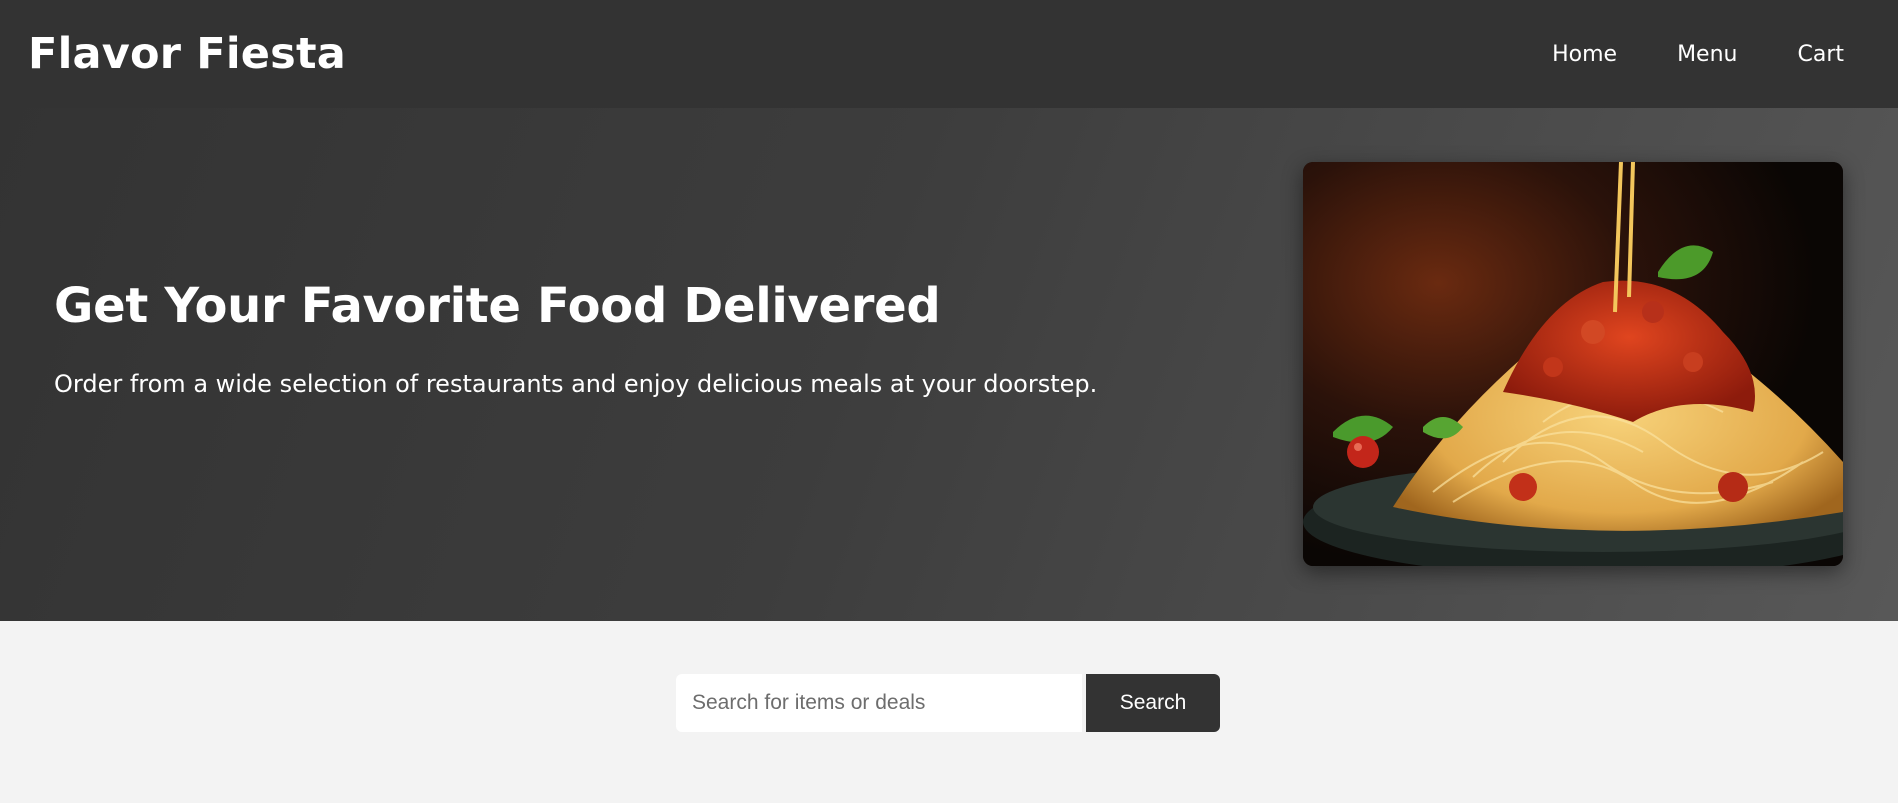 The width and height of the screenshot is (1898, 803). Describe the element at coordinates (497, 306) in the screenshot. I see `hero-title: Get Your Favorite Food Delivered` at that location.